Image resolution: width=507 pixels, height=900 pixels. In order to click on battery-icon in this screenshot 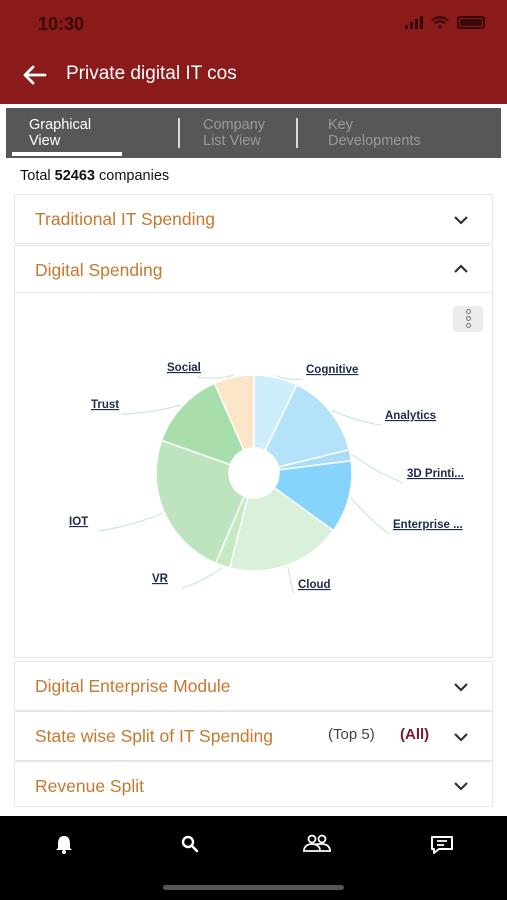, I will do `click(471, 22)`.